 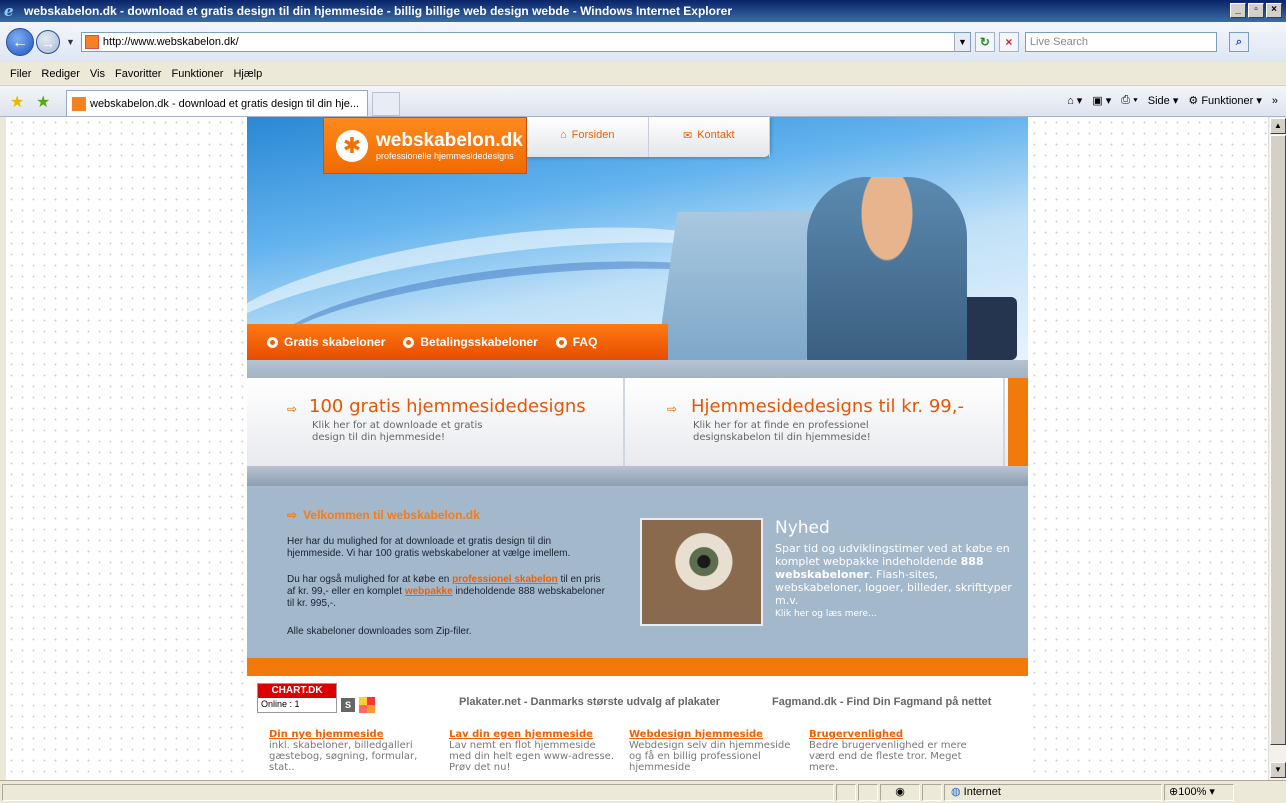 I want to click on fagmand-link: Fagmand.dk - Find Din Fagmand på nettet, so click(x=881, y=702).